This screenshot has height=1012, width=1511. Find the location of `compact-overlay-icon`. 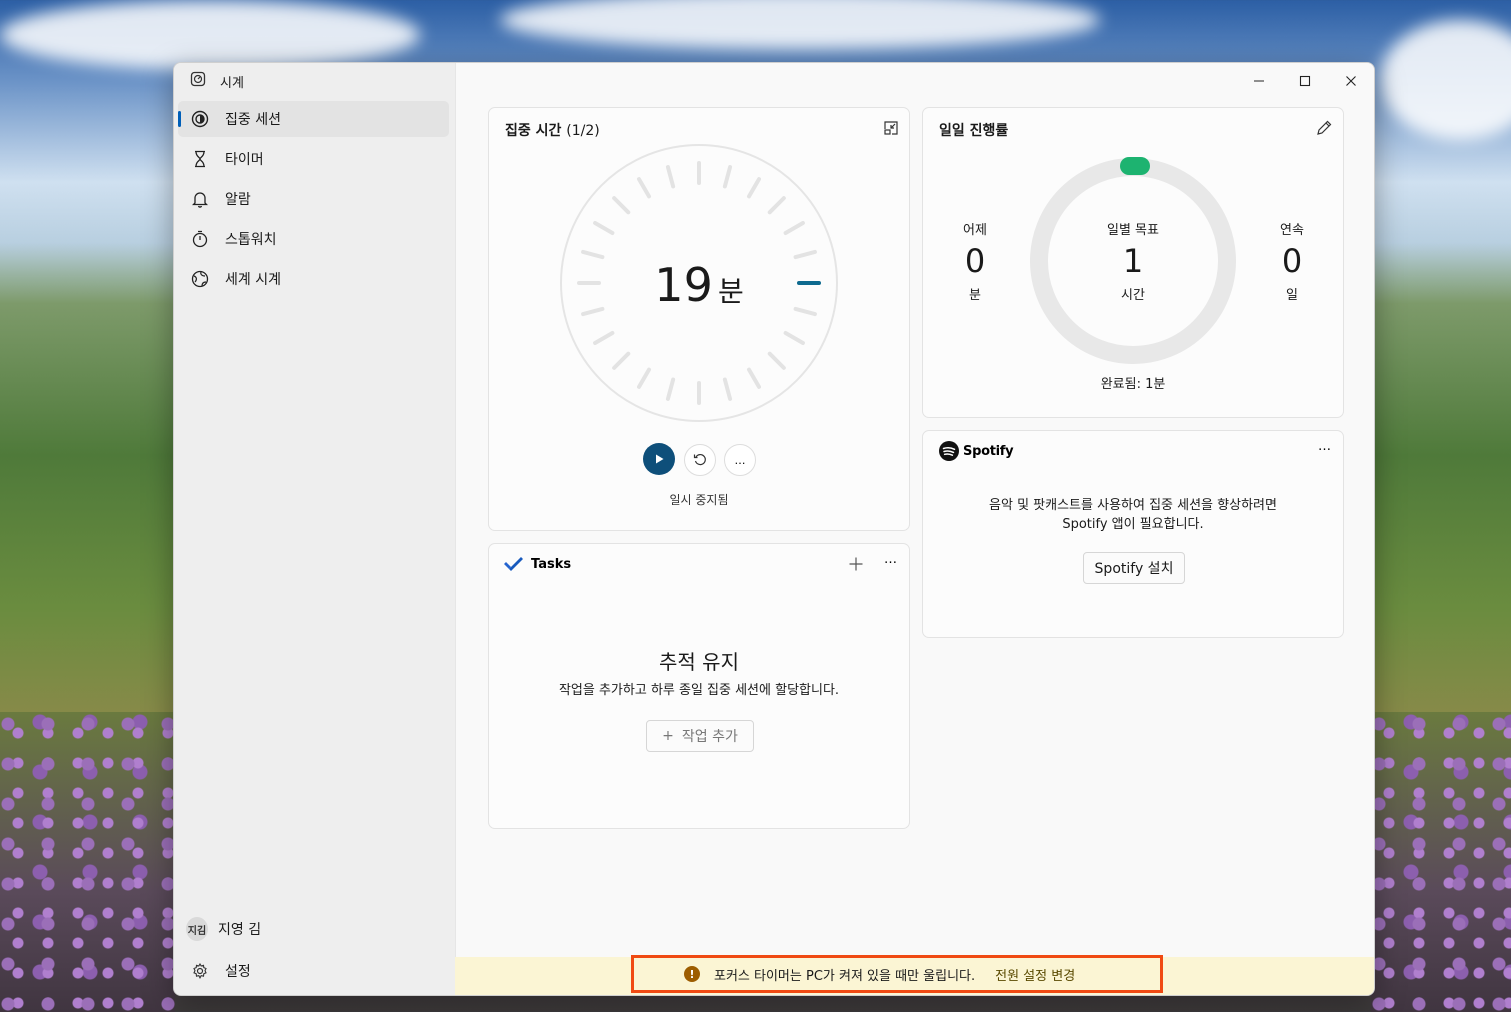

compact-overlay-icon is located at coordinates (891, 128).